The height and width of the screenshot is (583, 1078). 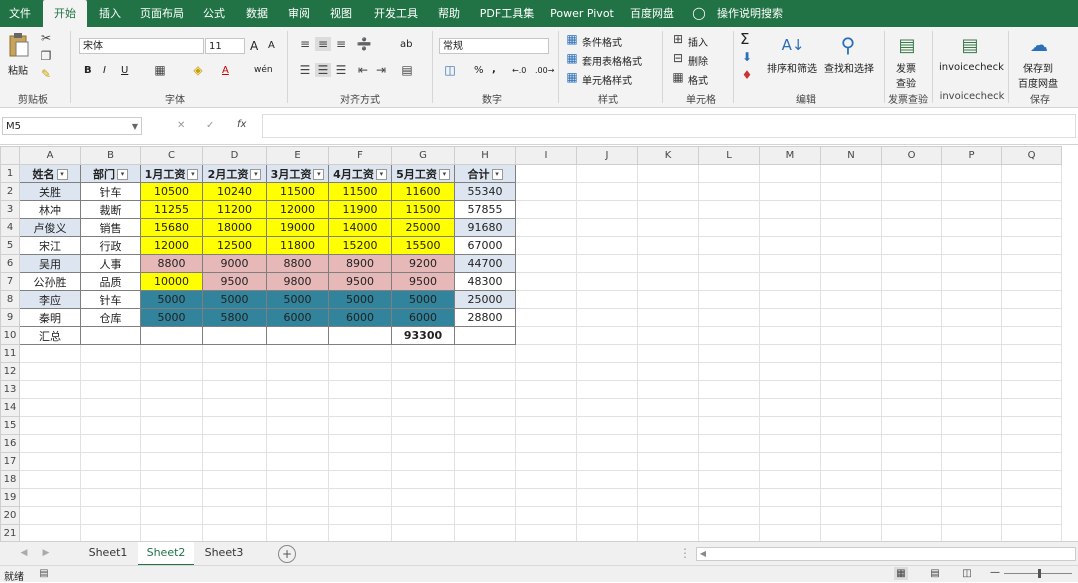 What do you see at coordinates (46, 553) in the screenshot?
I see `scroll-right-icon: ▶` at bounding box center [46, 553].